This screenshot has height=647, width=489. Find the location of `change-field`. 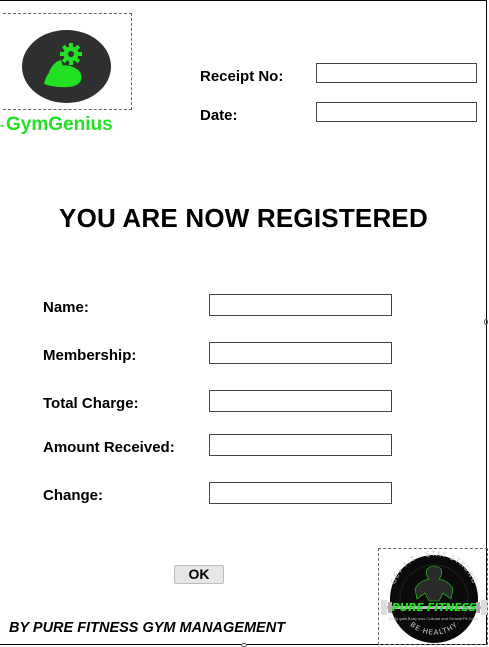

change-field is located at coordinates (300, 493).